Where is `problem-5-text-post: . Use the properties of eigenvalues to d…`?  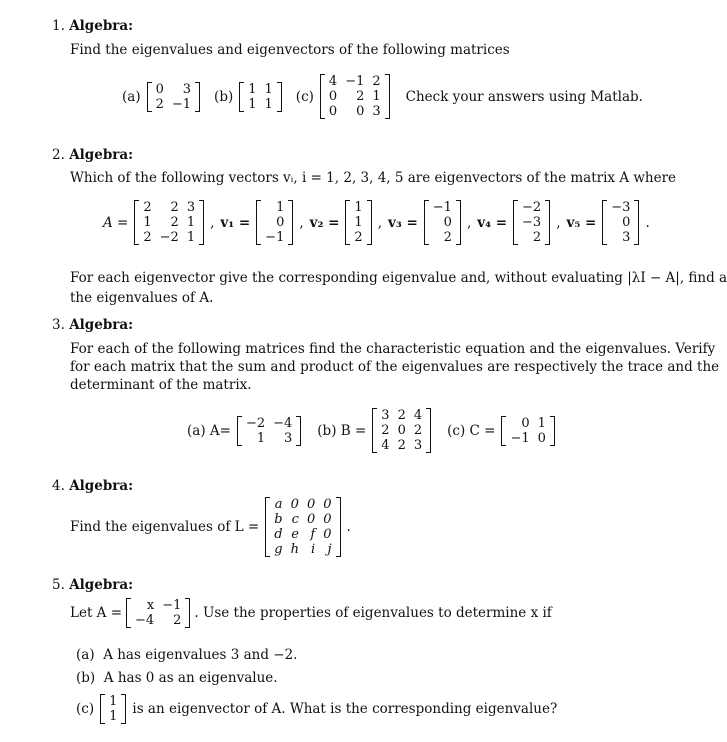
problem-5-text-post: . Use the properties of eigenvalues to d… is located at coordinates (373, 613).